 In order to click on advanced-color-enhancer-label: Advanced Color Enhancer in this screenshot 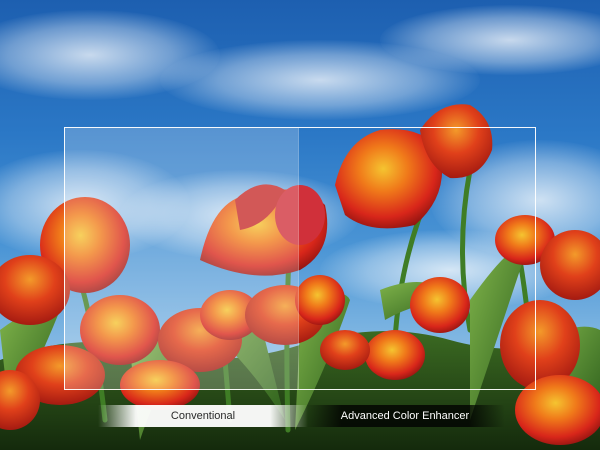, I will do `click(405, 416)`.